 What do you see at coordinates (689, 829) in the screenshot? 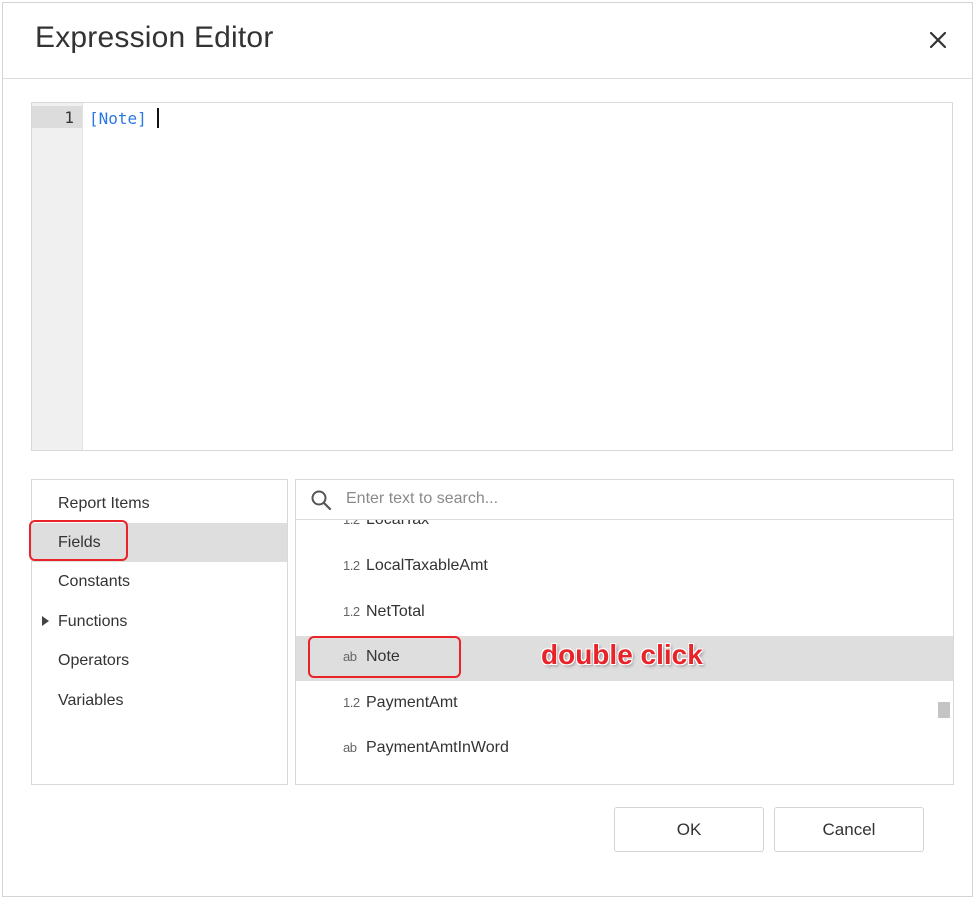
I see `ok-button: OK` at bounding box center [689, 829].